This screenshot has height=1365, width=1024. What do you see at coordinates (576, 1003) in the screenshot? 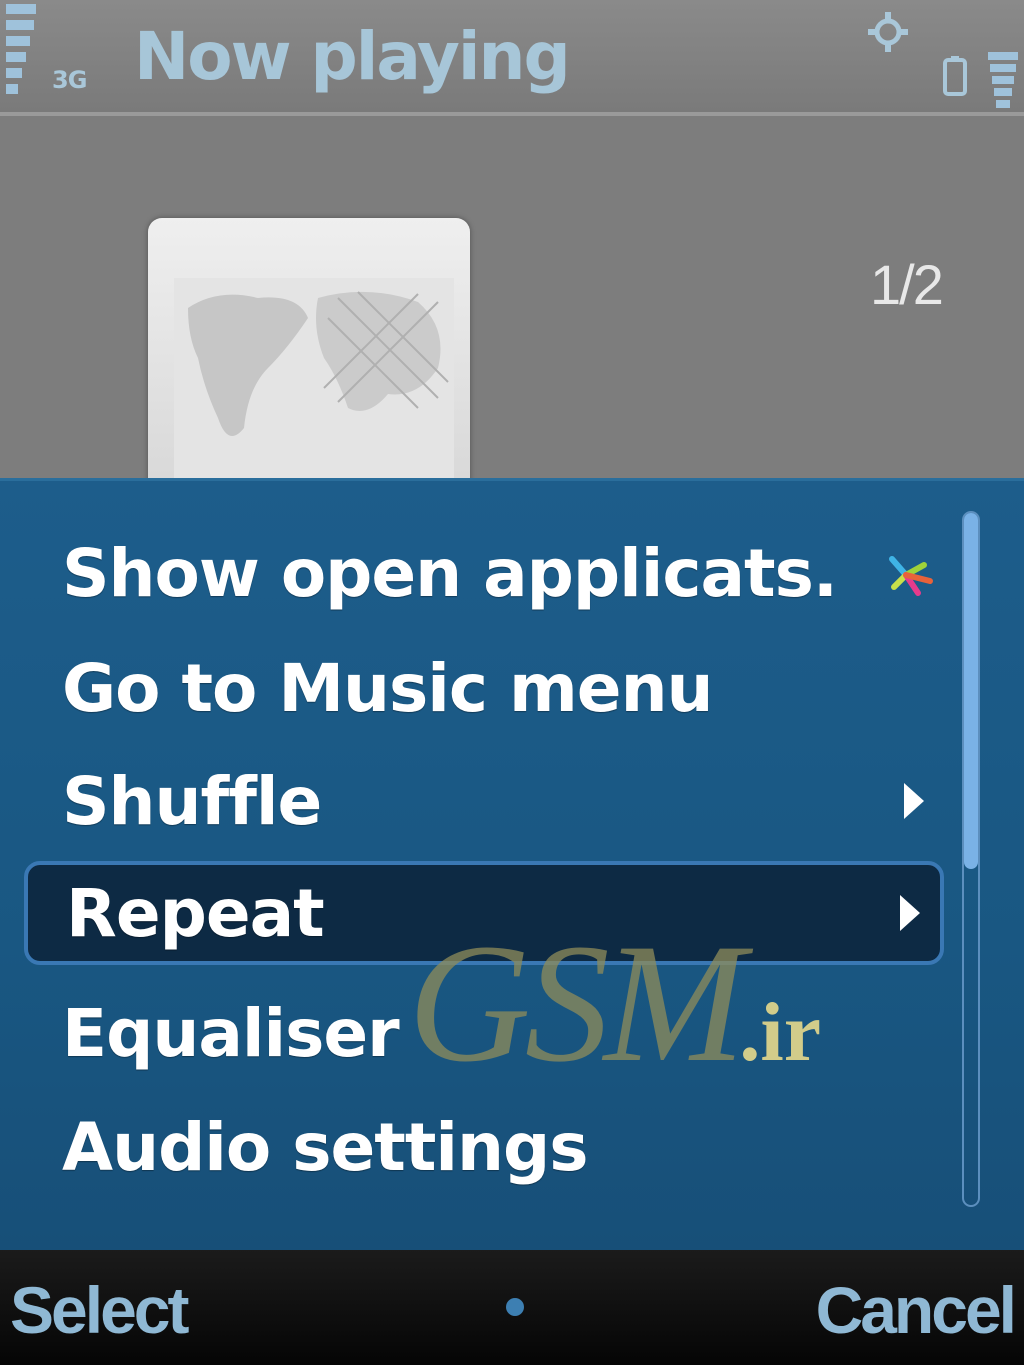
I see `watermark-logo: GSM` at bounding box center [576, 1003].